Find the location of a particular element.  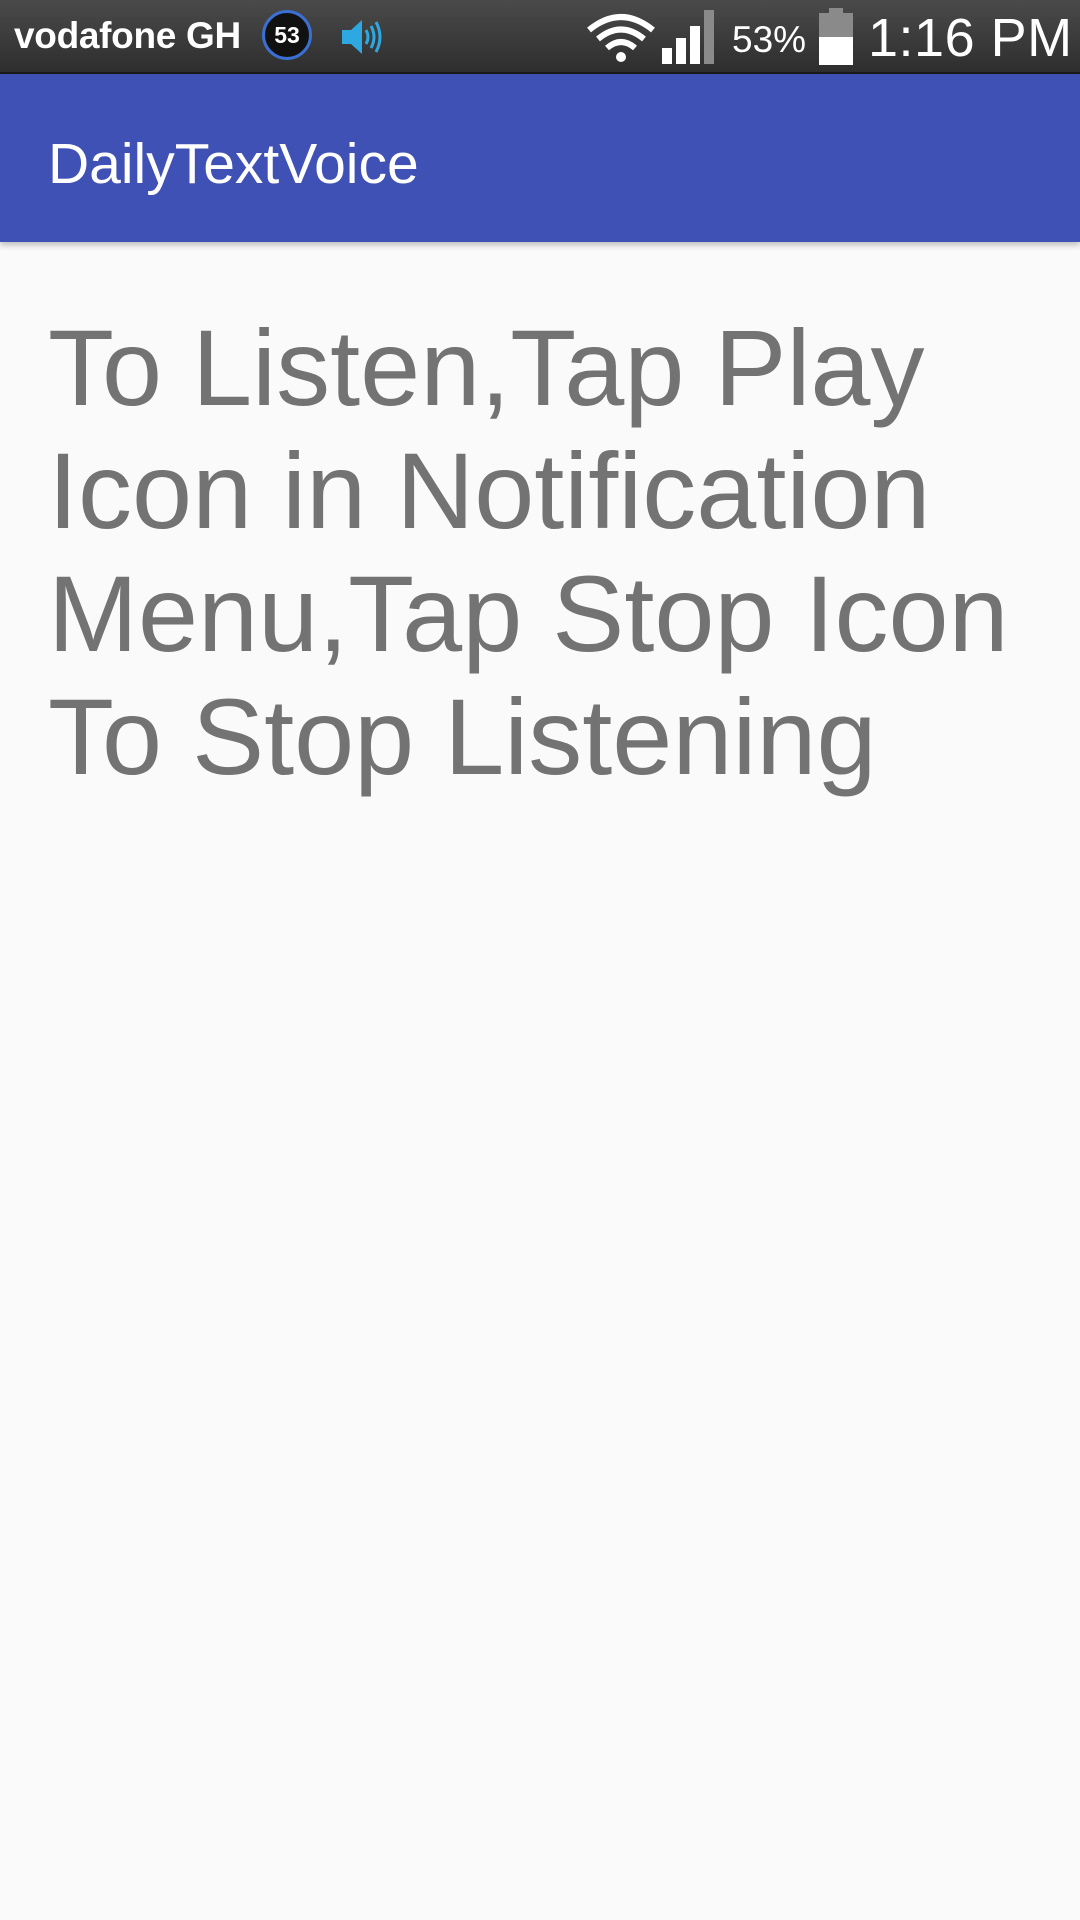

clock: 1:16 PM is located at coordinates (970, 38).